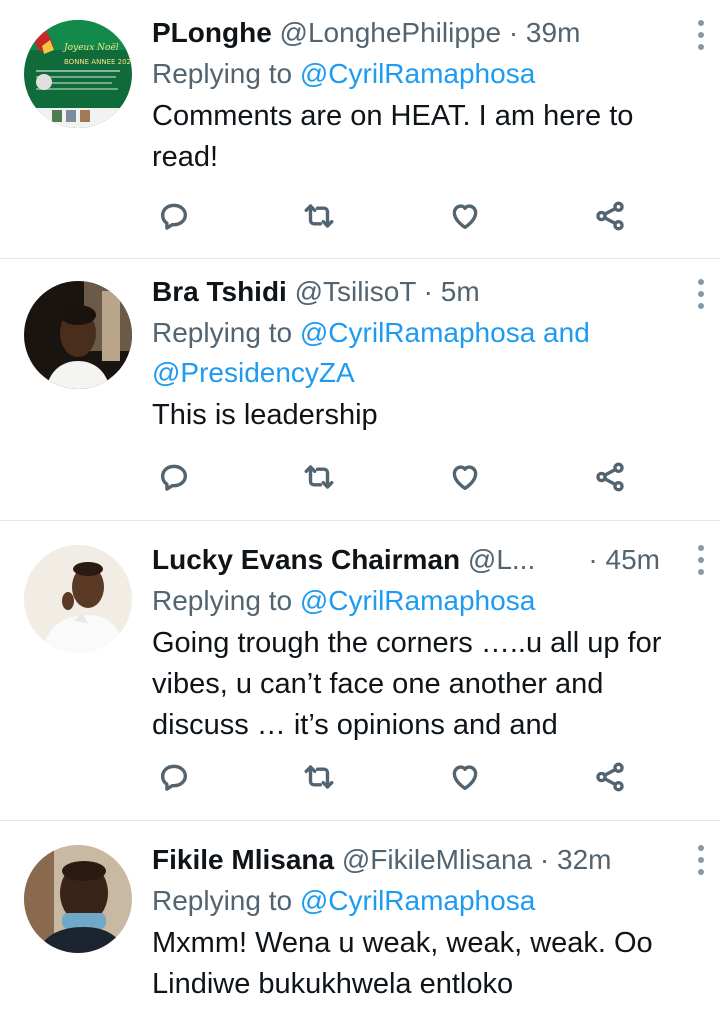 This screenshot has height=1011, width=720. What do you see at coordinates (333, 984) in the screenshot?
I see `tweet-text-line: Lindiwe bukukhwela entloko` at bounding box center [333, 984].